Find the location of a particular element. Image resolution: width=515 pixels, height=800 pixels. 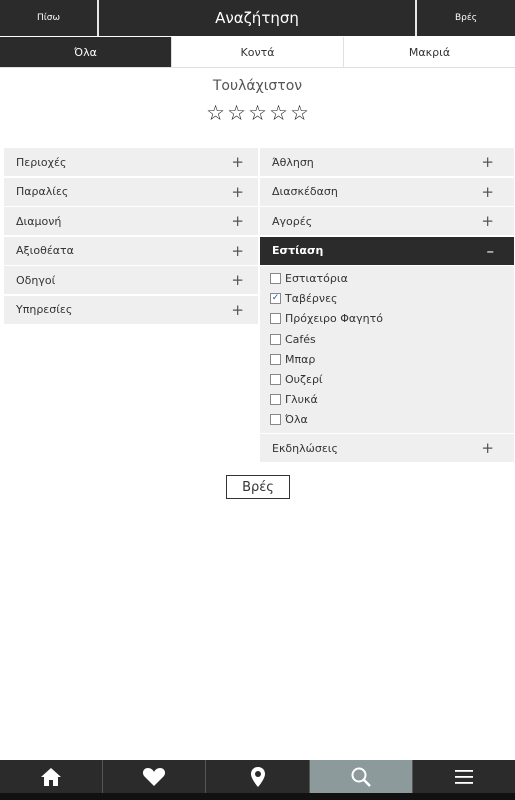

menu-icon is located at coordinates (463, 776).